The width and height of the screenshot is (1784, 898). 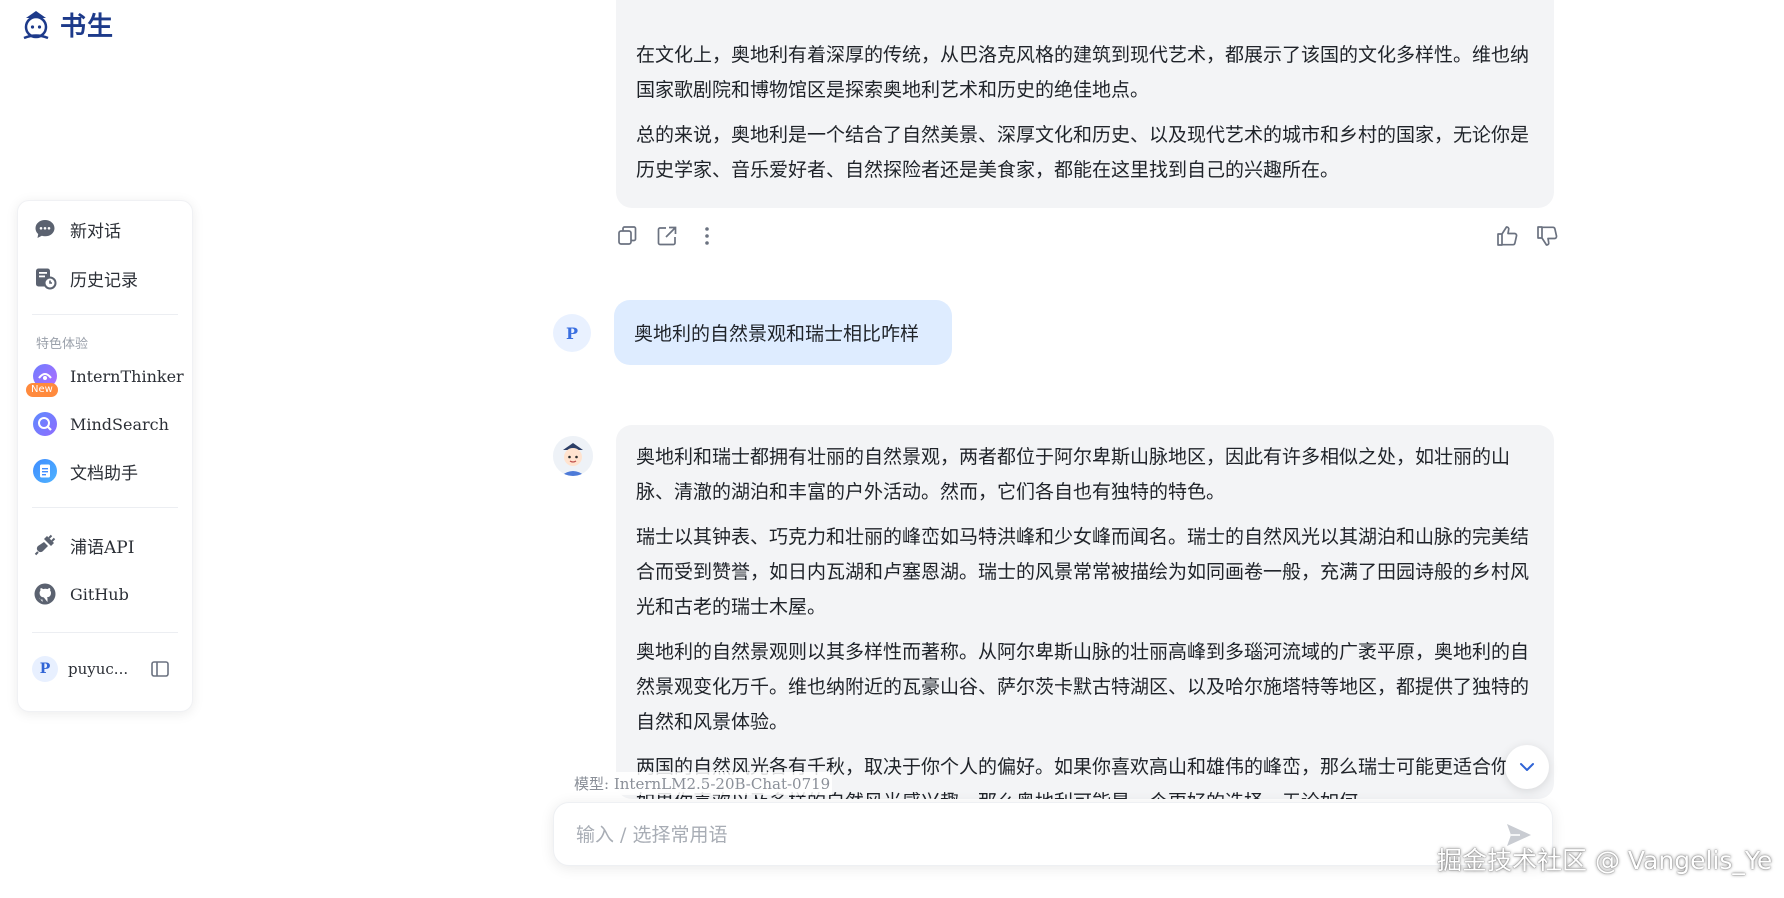 What do you see at coordinates (722, 784) in the screenshot?
I see `model-name: InternLM2.5-20B-Chat-0719` at bounding box center [722, 784].